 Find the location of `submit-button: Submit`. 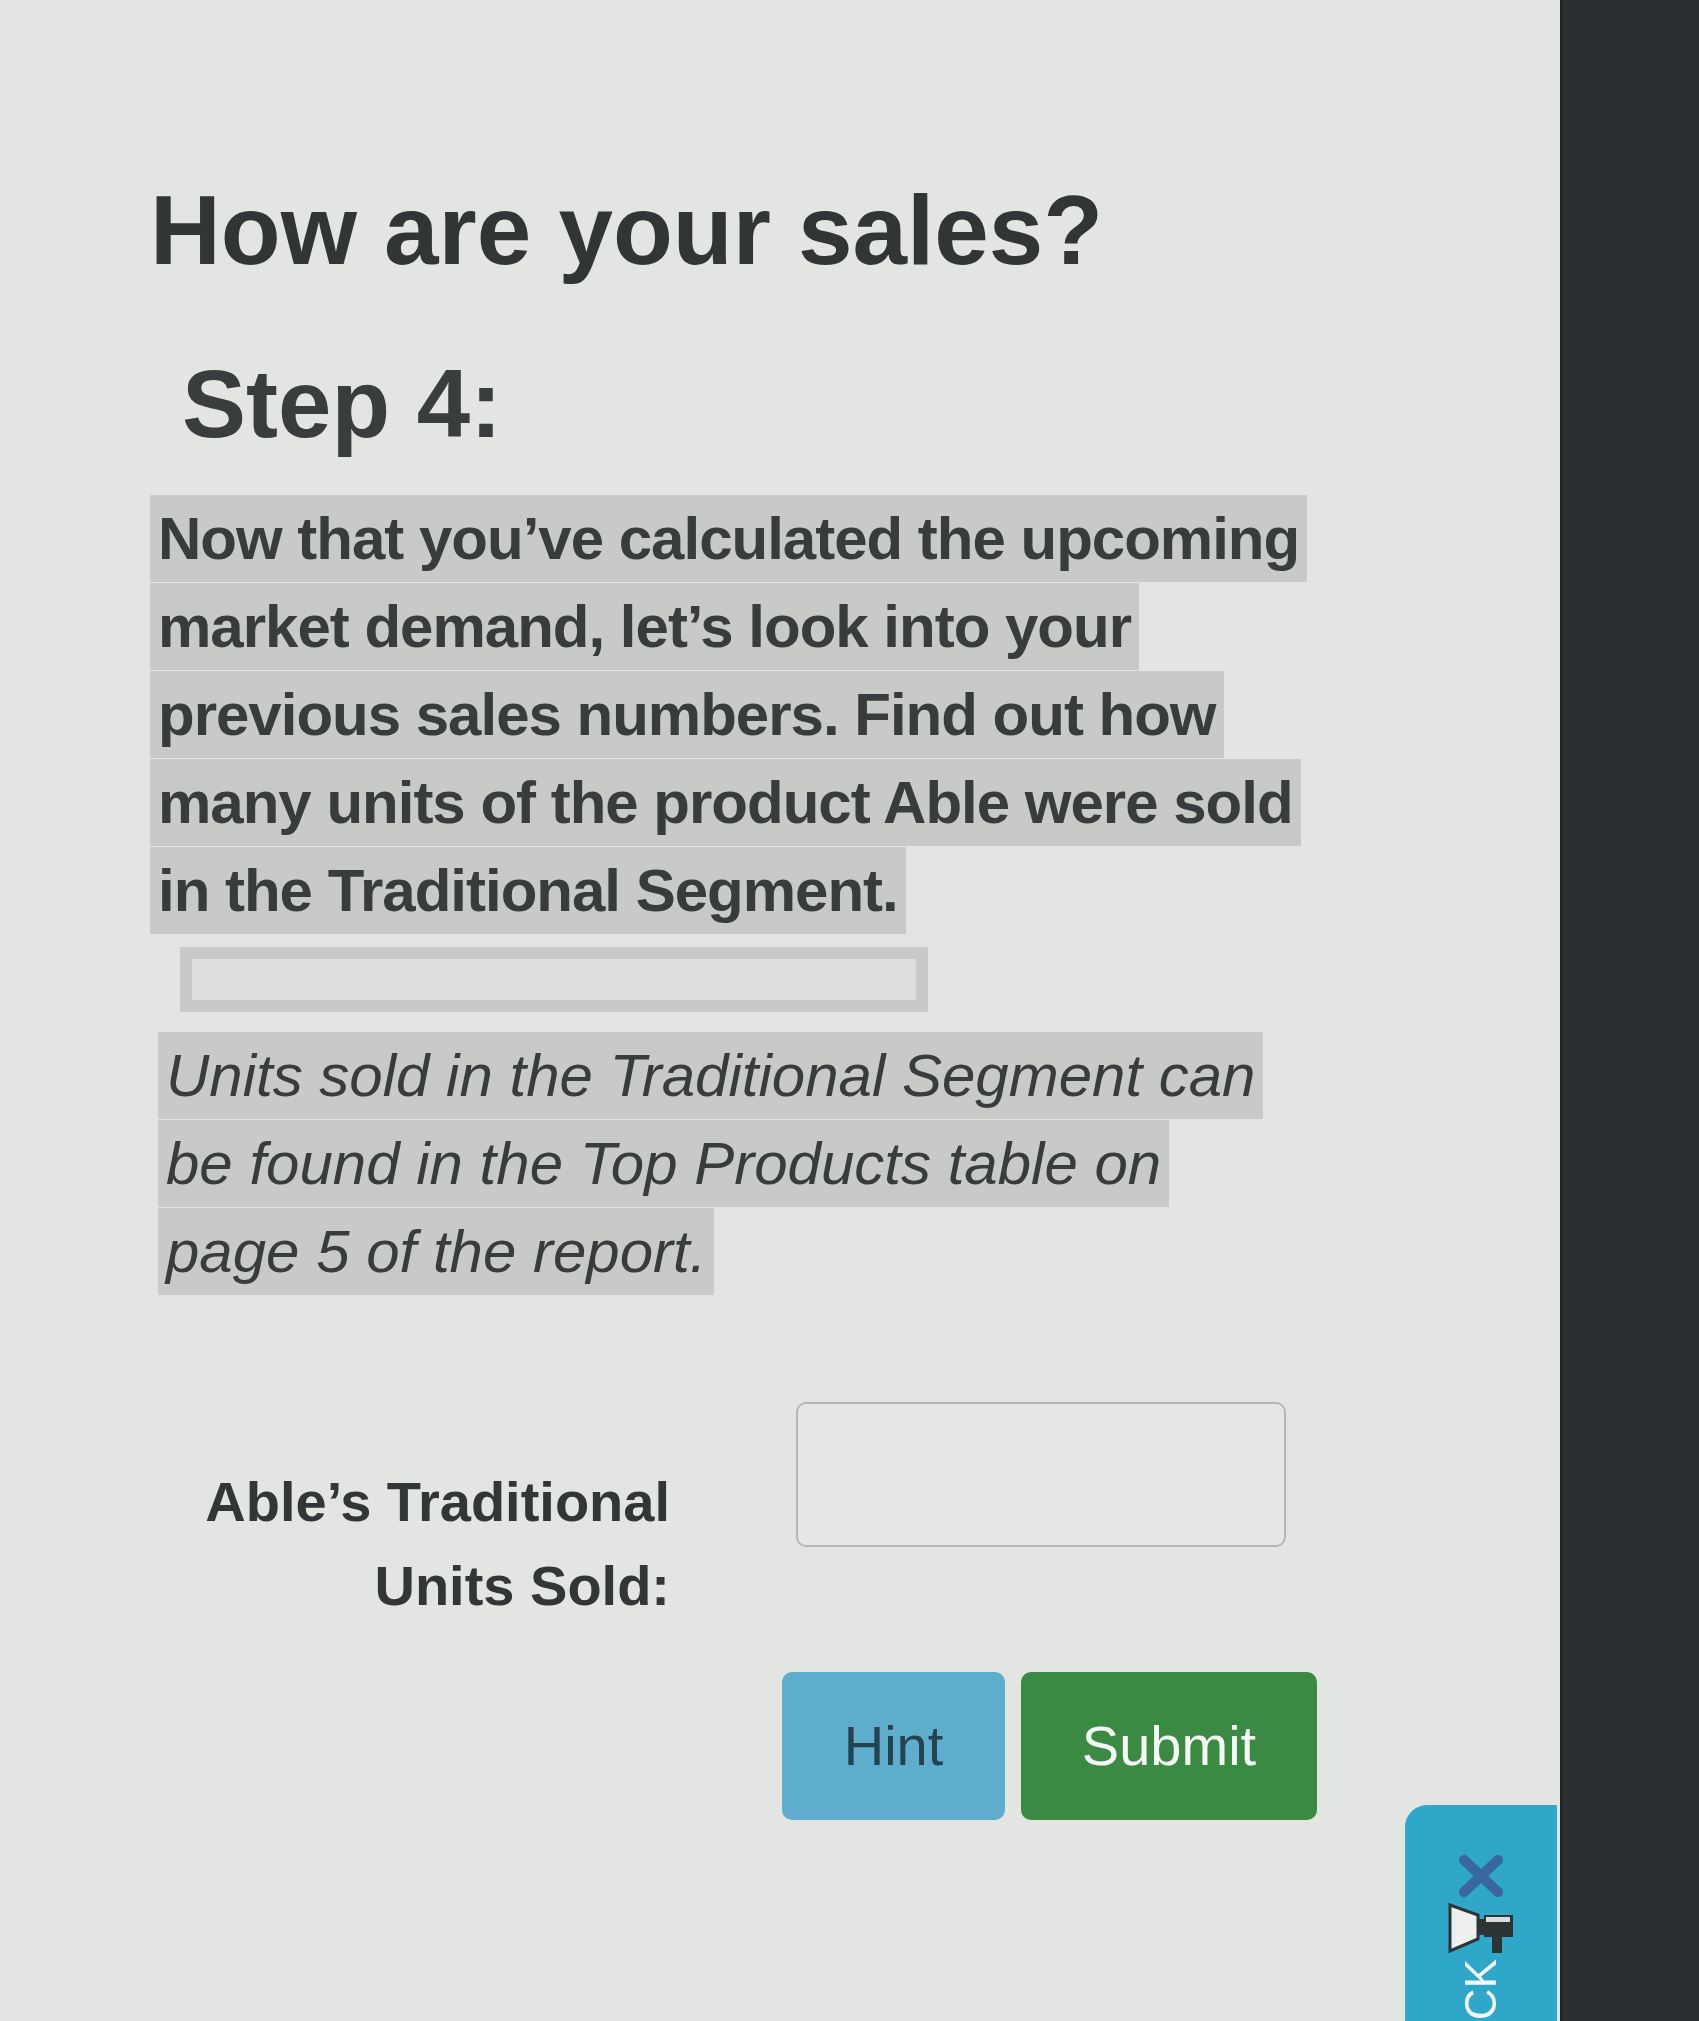

submit-button: Submit is located at coordinates (1169, 1745).